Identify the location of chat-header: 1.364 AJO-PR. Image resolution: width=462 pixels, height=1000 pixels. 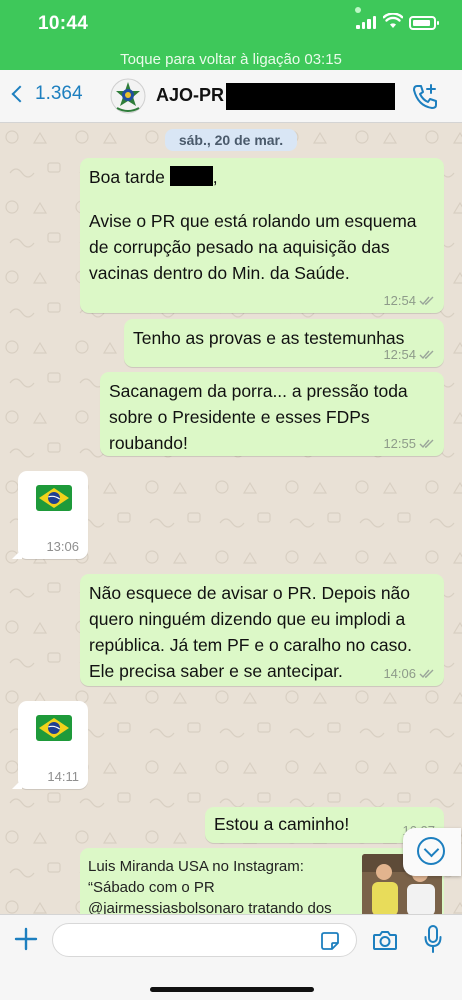
(231, 96).